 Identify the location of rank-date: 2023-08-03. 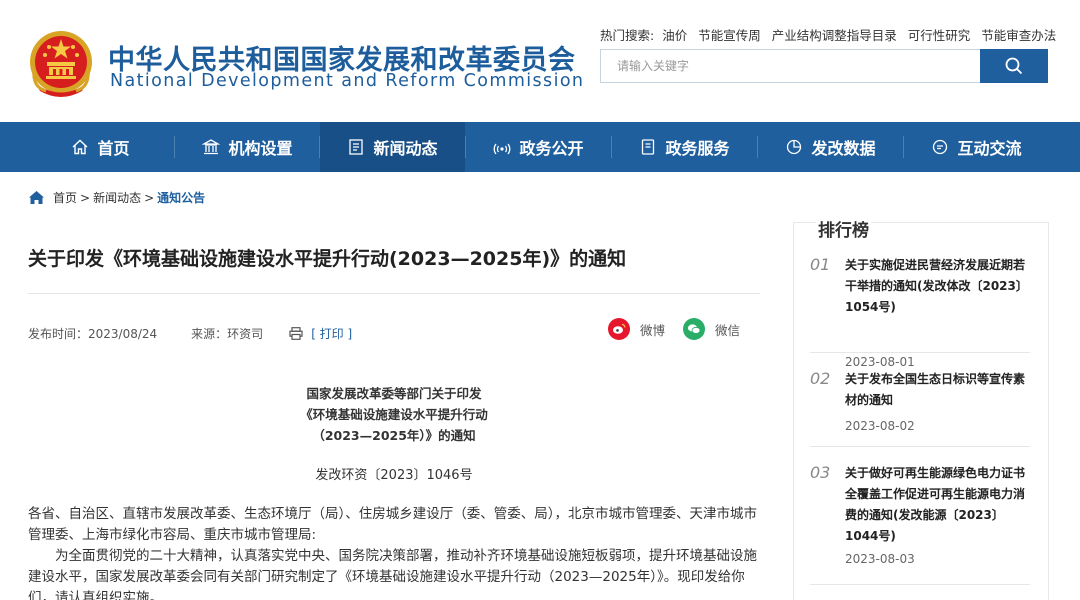
(880, 559).